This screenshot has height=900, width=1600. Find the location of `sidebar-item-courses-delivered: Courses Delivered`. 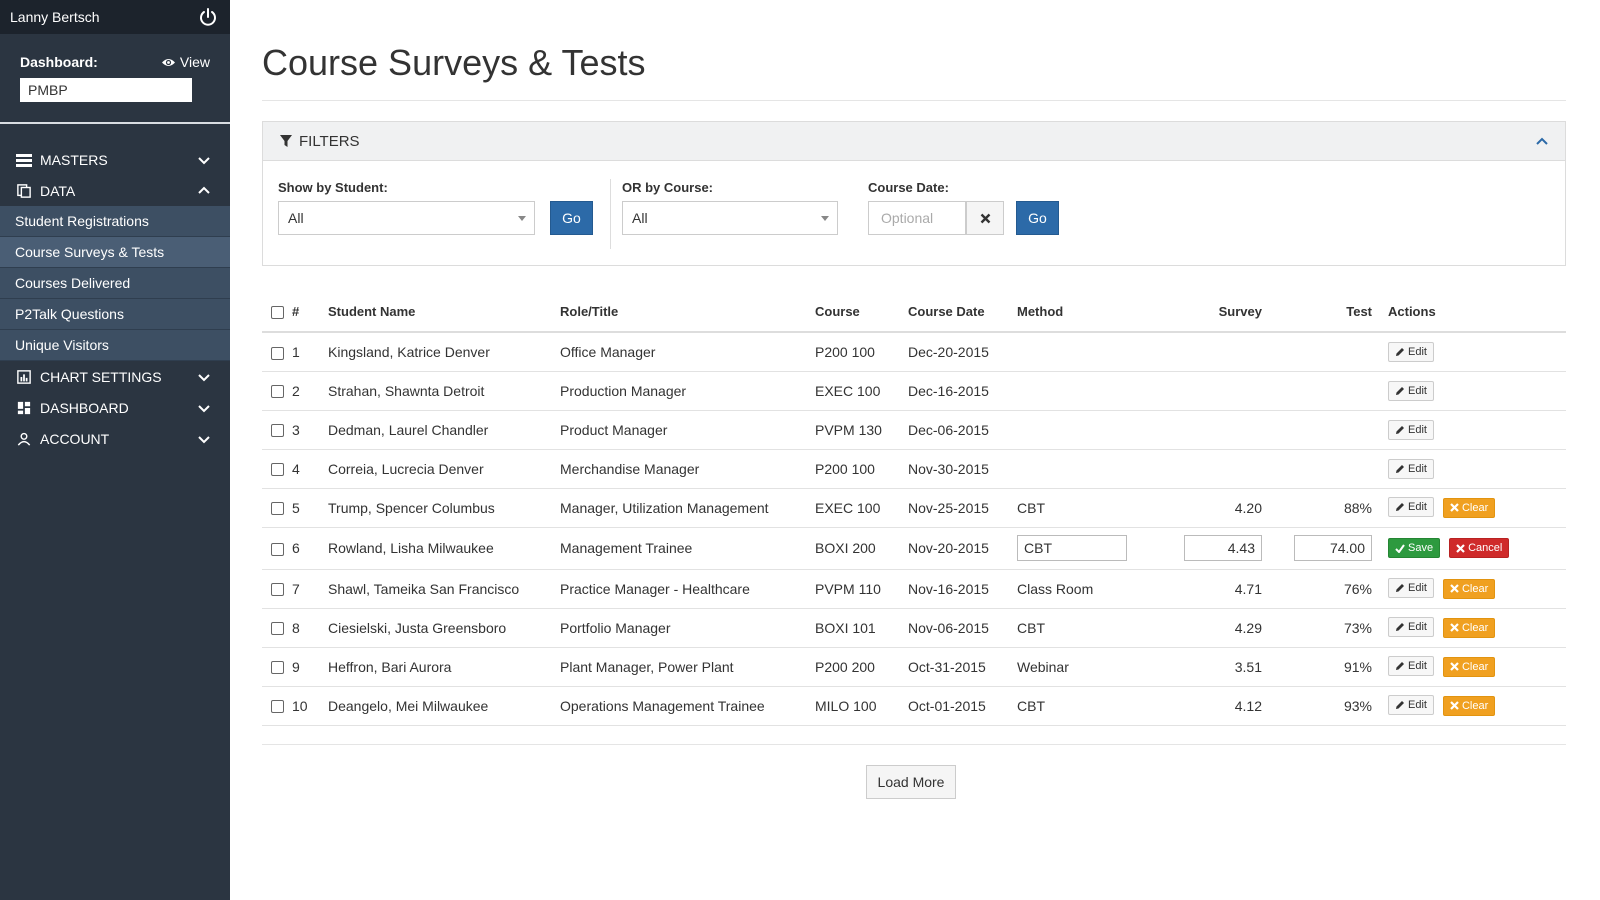

sidebar-item-courses-delivered: Courses Delivered is located at coordinates (115, 283).